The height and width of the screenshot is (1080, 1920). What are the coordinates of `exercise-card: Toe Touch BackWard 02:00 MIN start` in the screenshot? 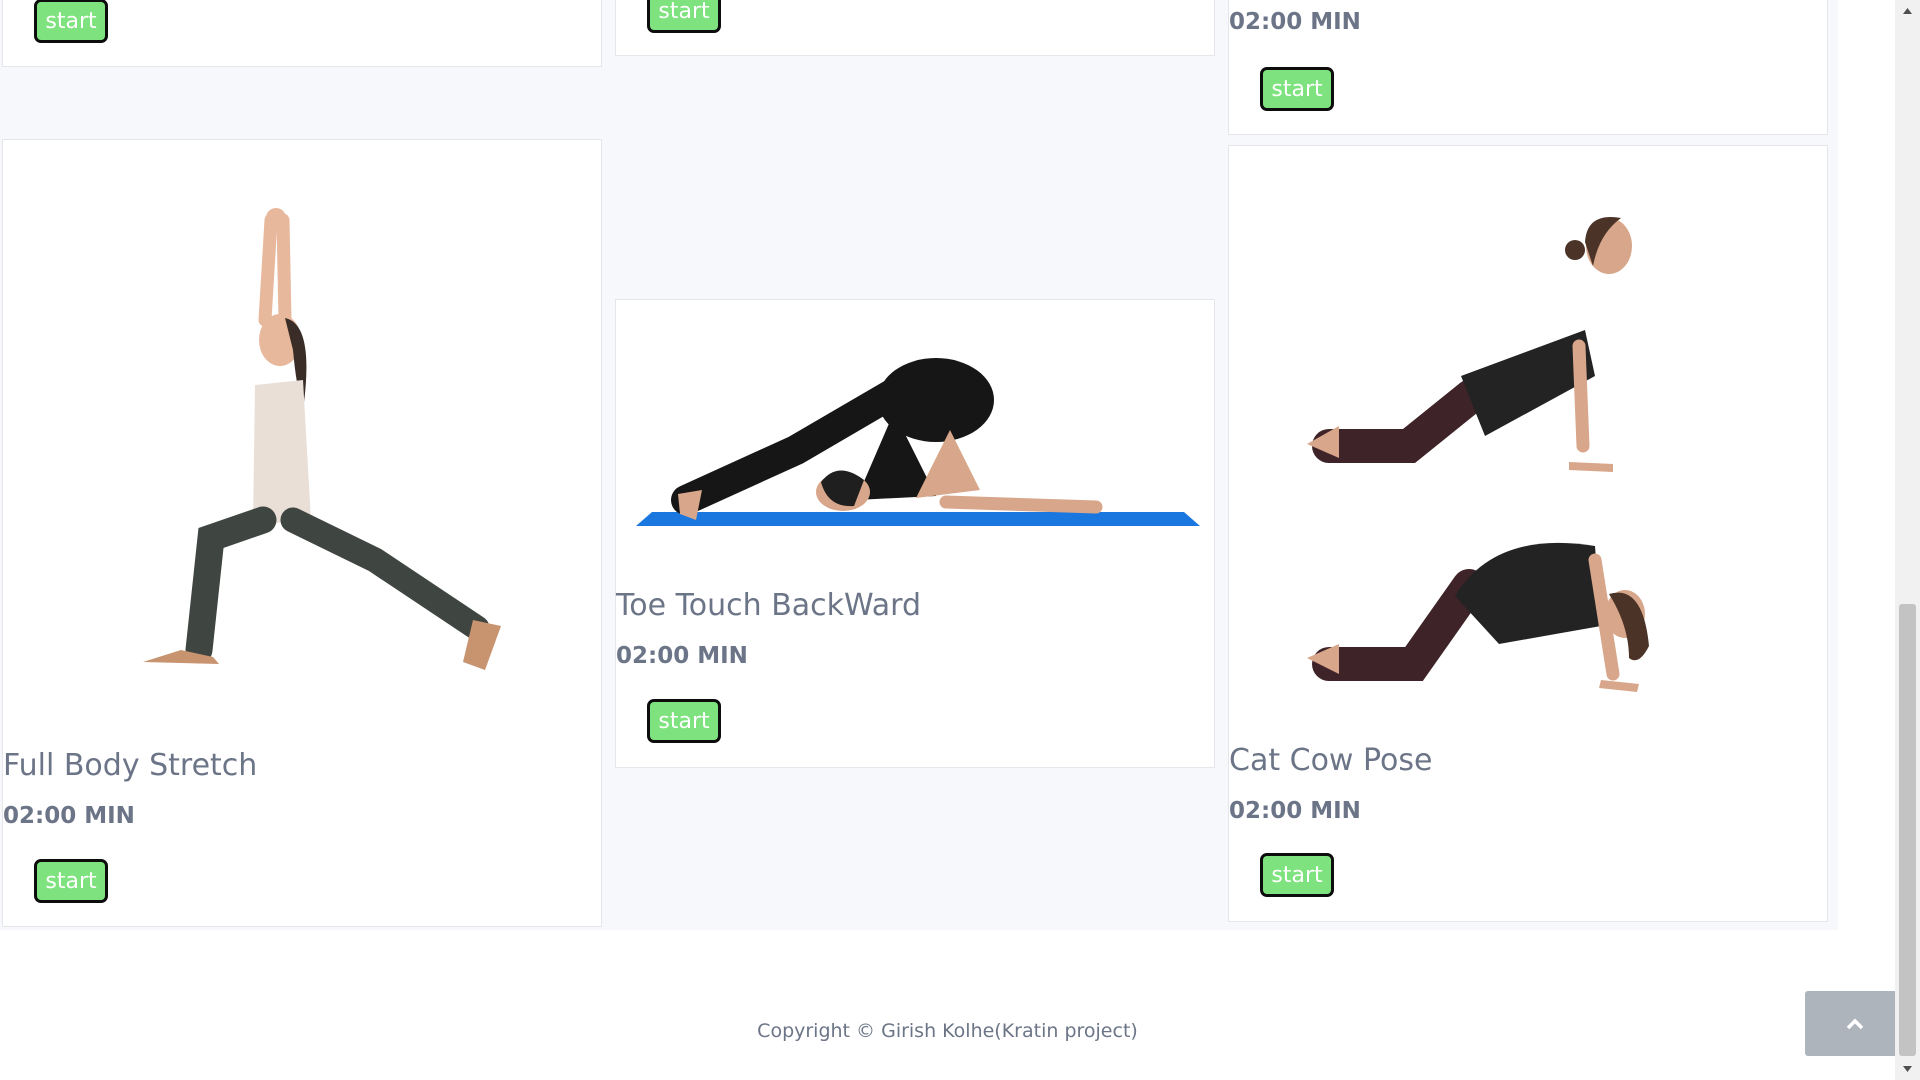 It's located at (915, 533).